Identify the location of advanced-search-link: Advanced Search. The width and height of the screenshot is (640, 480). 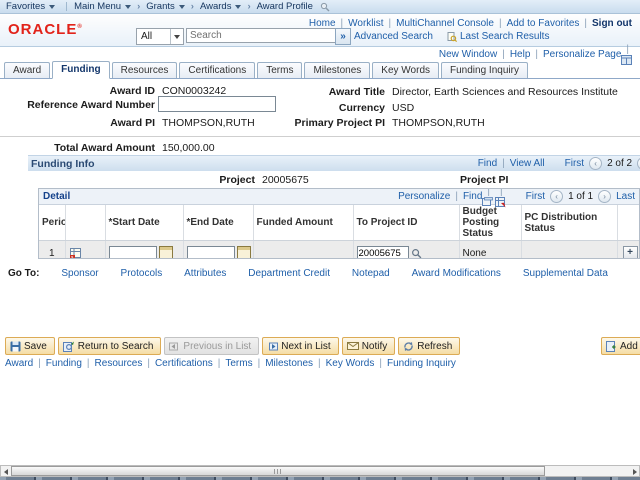
(393, 36).